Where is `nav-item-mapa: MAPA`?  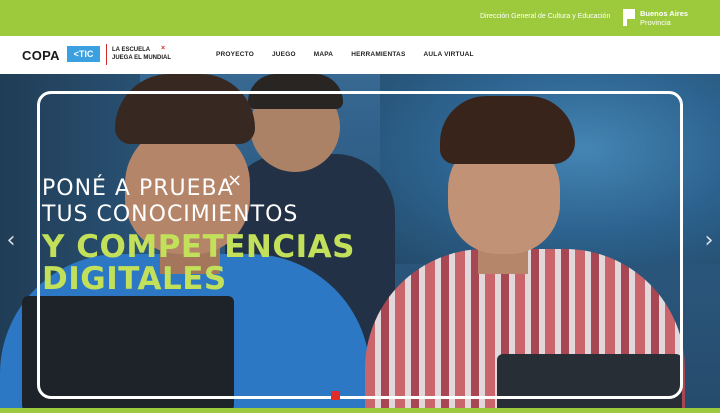
nav-item-mapa: MAPA is located at coordinates (323, 54).